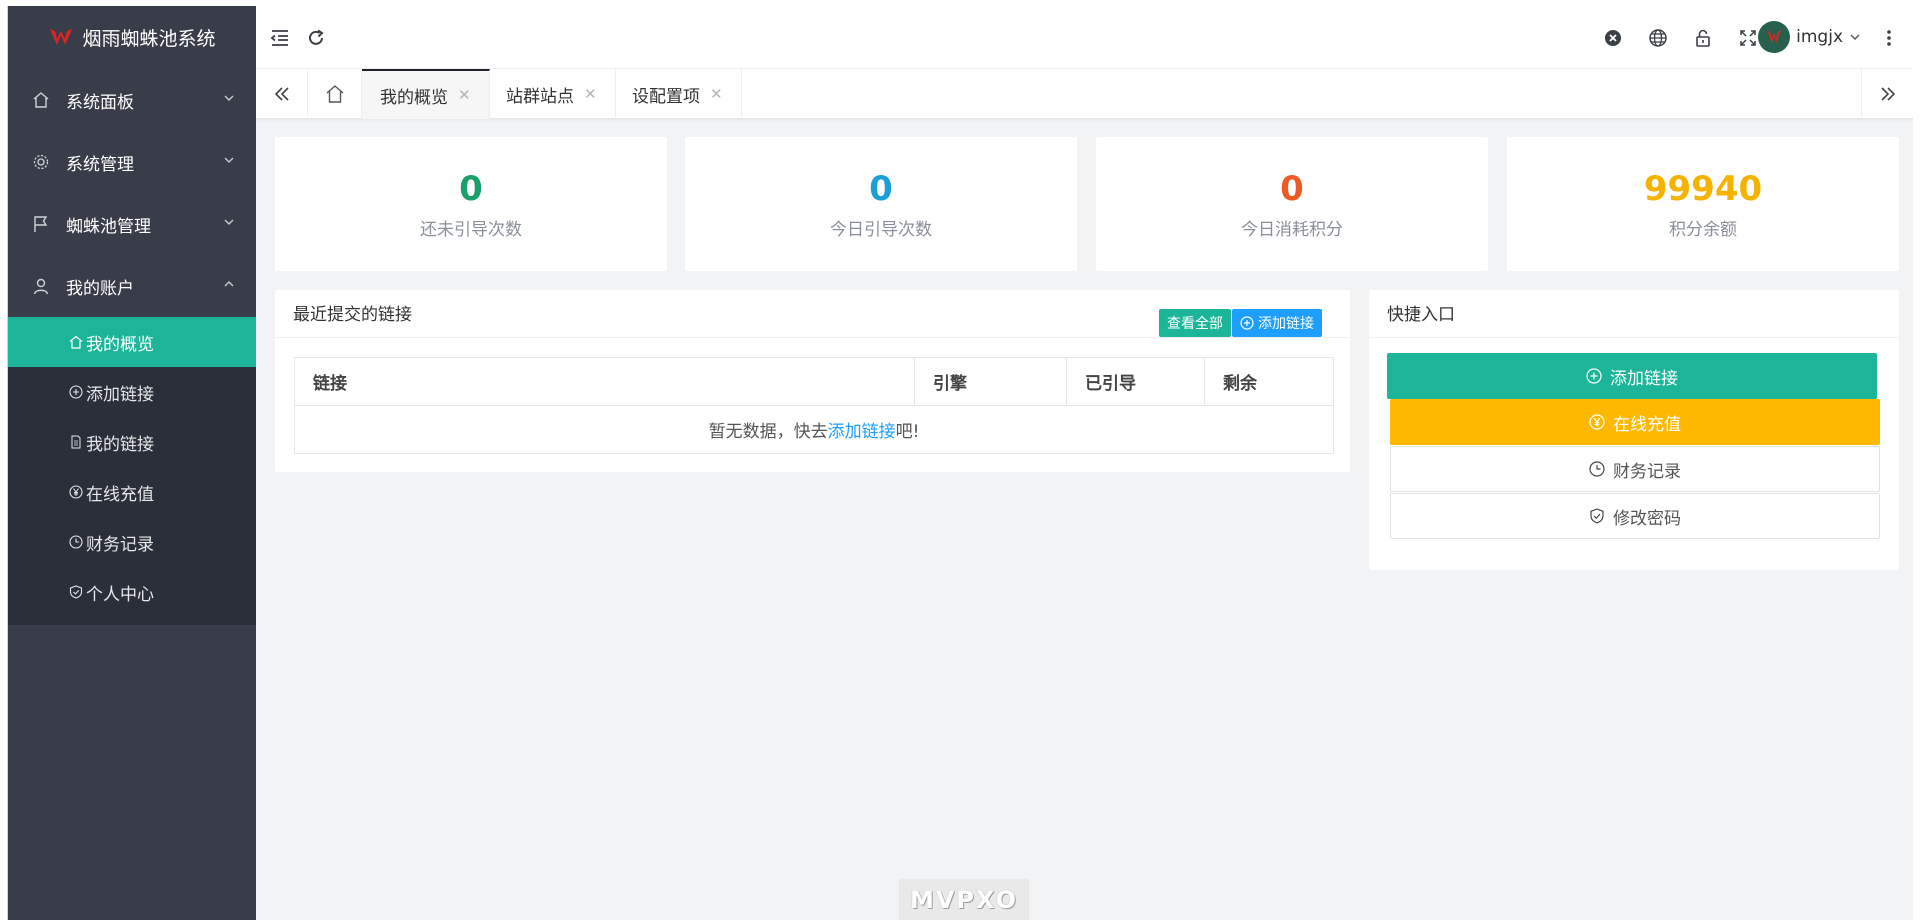 Image resolution: width=1920 pixels, height=920 pixels. Describe the element at coordinates (132, 442) in the screenshot. I see `submenu-item-my-links: 我的链接` at that location.